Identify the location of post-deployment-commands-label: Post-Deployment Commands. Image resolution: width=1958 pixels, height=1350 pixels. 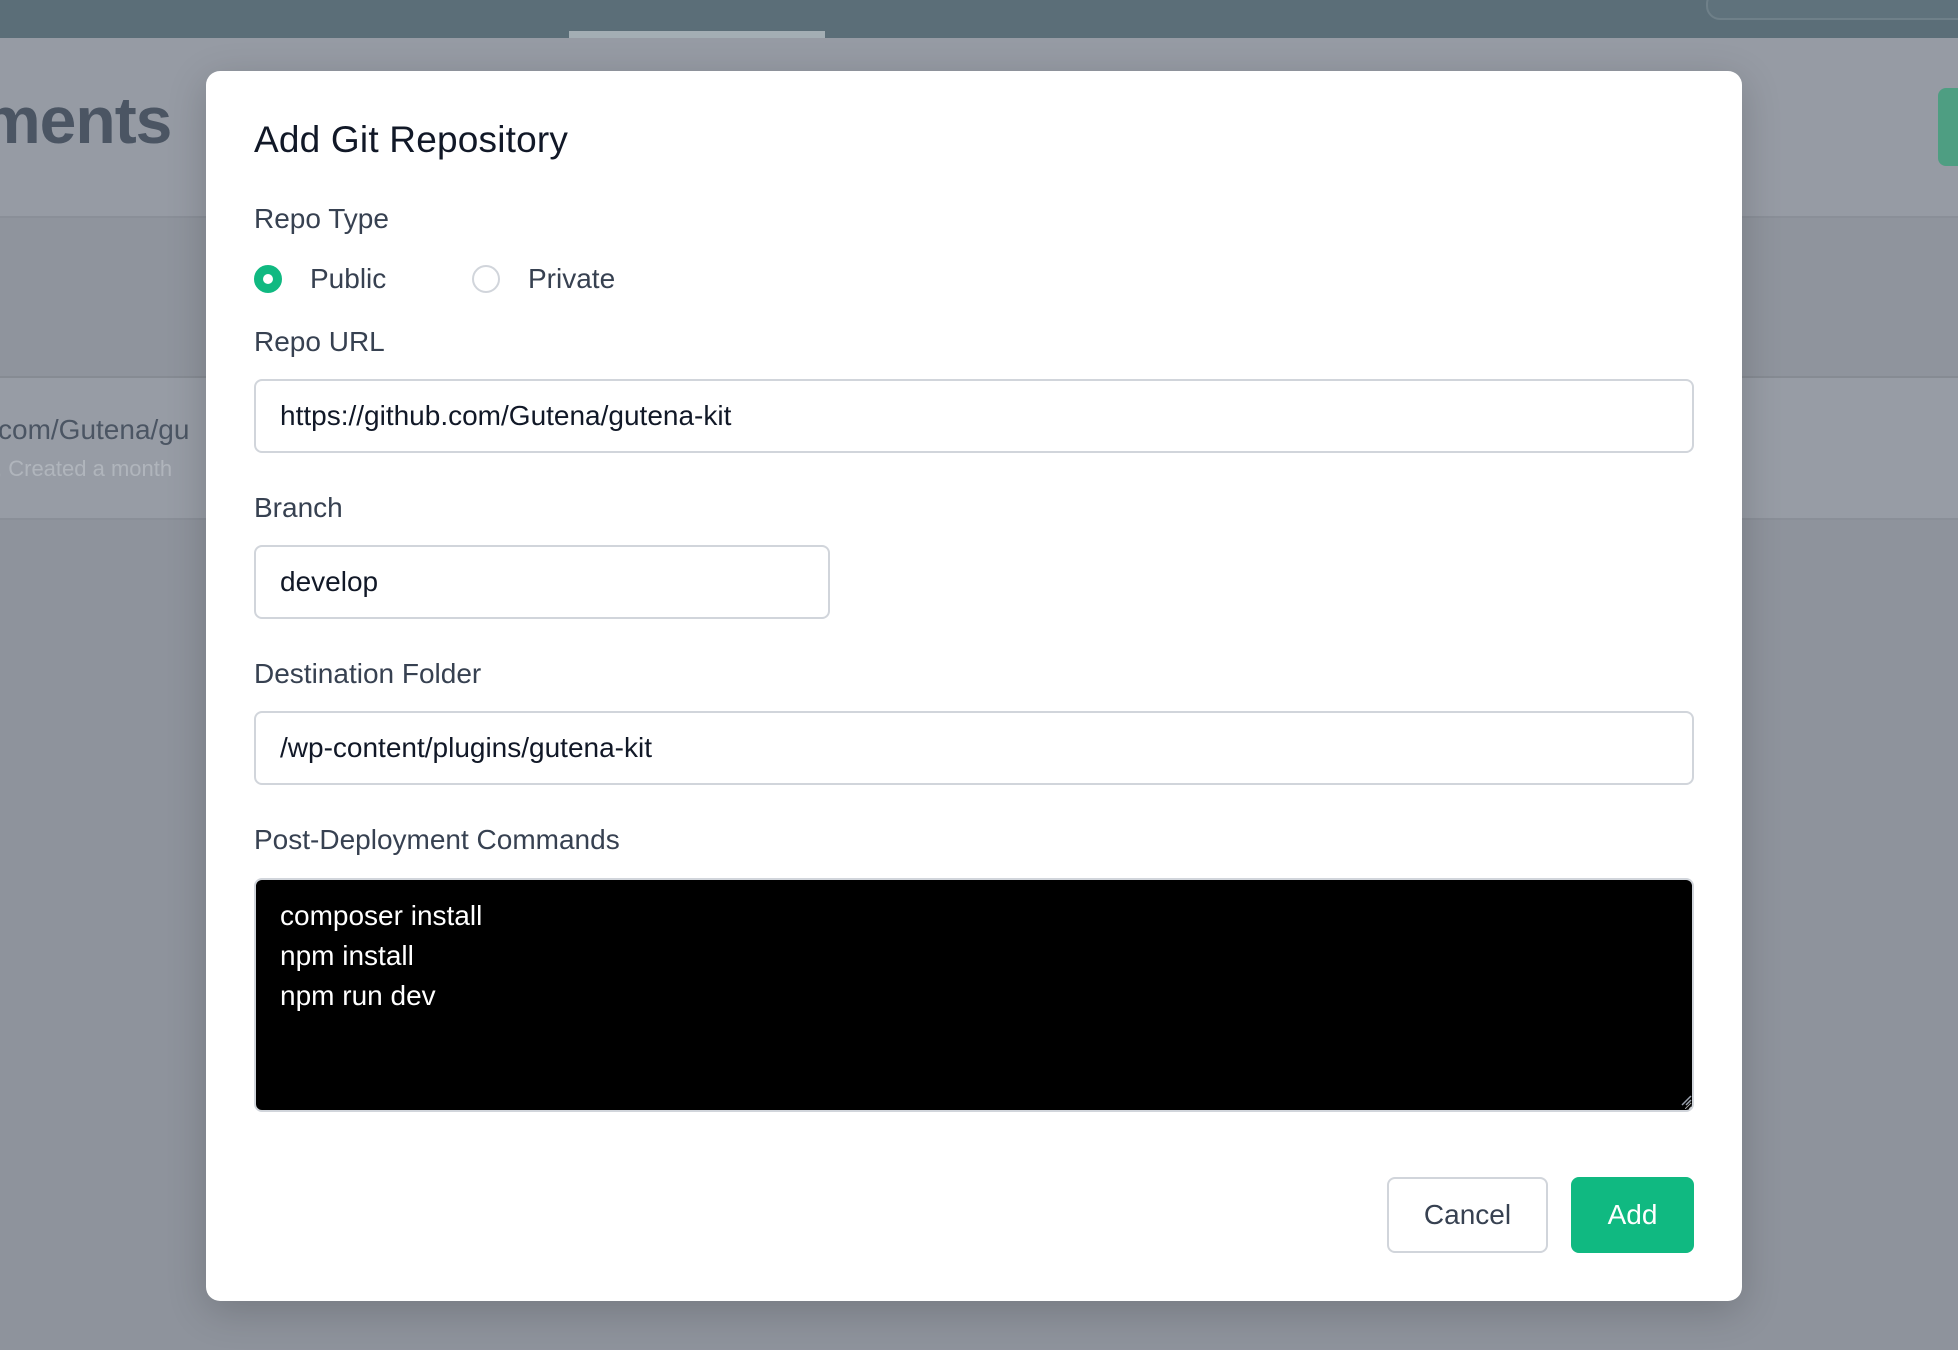
(437, 839).